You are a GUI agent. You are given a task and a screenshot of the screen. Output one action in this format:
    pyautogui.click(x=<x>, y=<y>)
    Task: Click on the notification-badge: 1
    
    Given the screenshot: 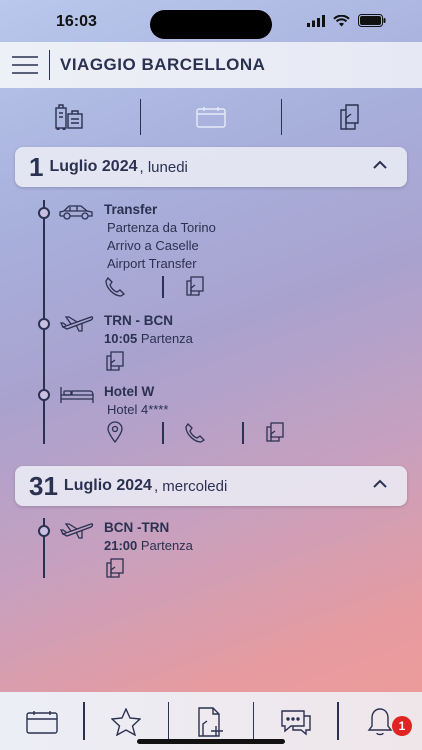 What is the action you would take?
    pyautogui.click(x=402, y=726)
    